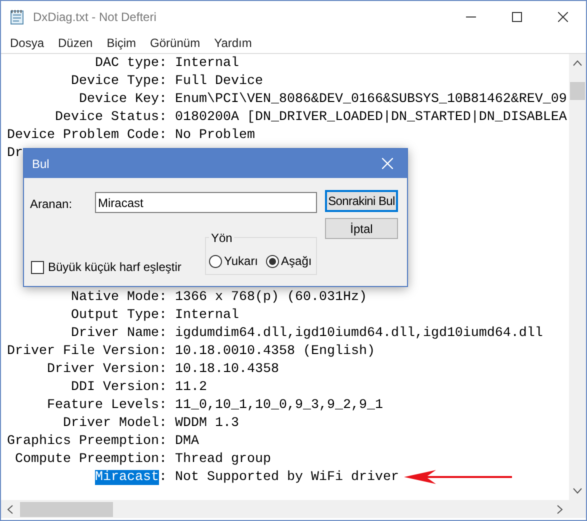 The image size is (587, 521). I want to click on search-field: Miracast, so click(206, 202).